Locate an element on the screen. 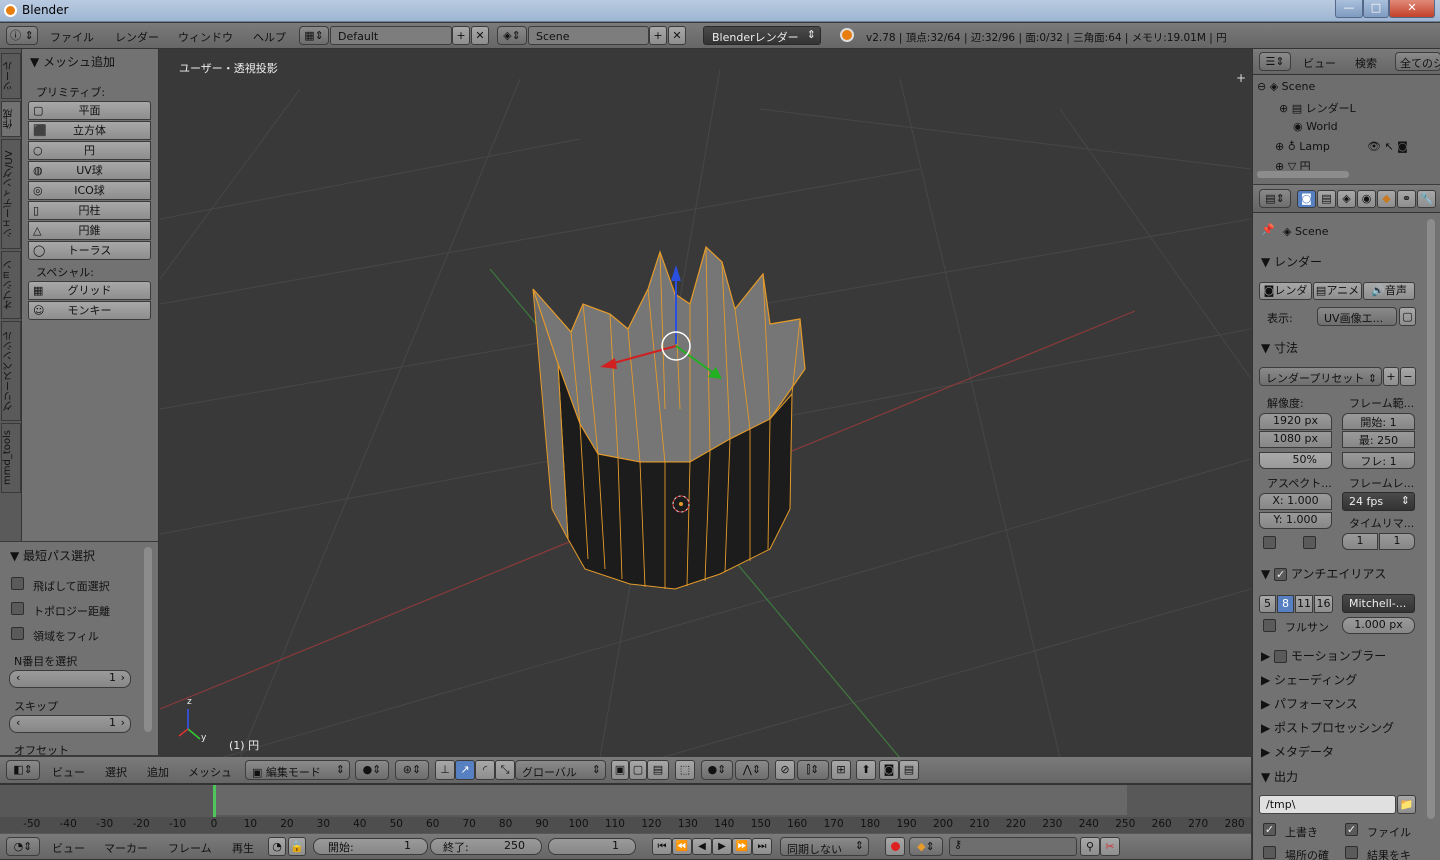  layout-selector-button: ▦⇕ is located at coordinates (314, 35).